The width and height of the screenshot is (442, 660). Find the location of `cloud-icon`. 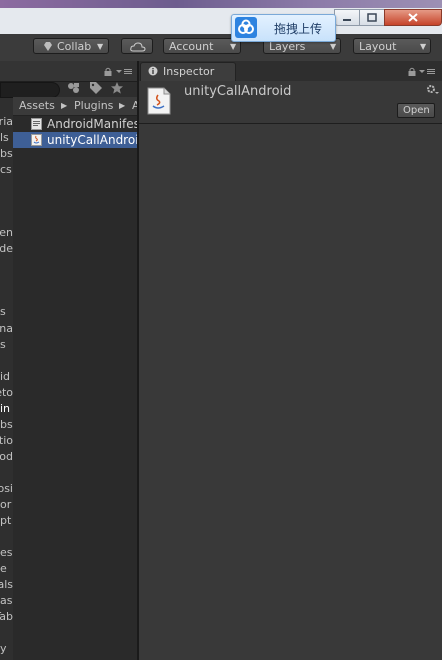

cloud-icon is located at coordinates (138, 47).